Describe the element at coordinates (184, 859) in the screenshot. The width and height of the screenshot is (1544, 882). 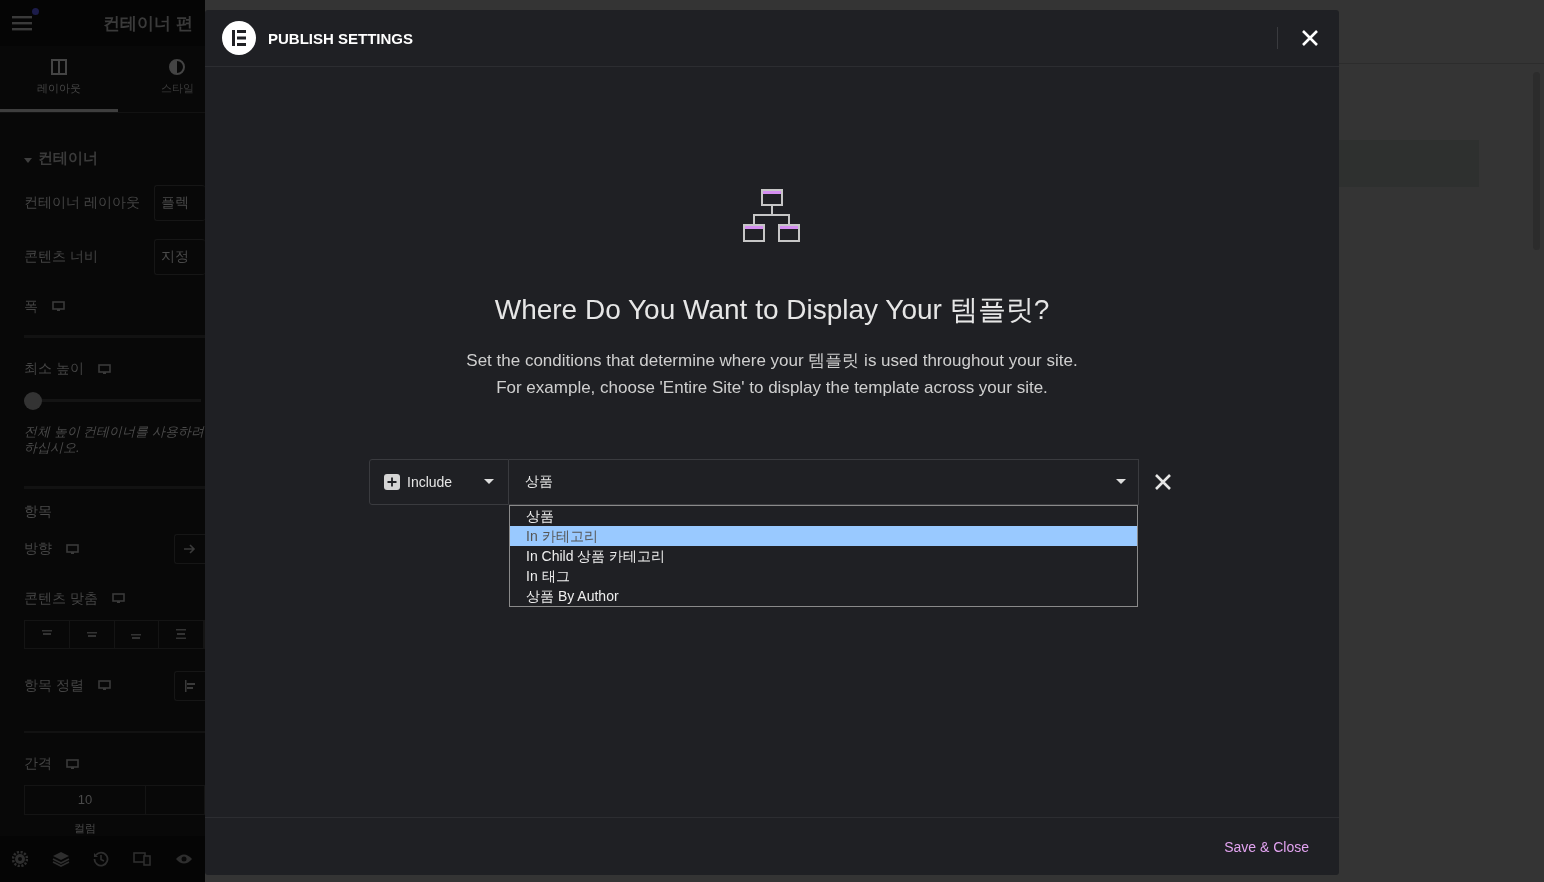
I see `eye-icon` at that location.